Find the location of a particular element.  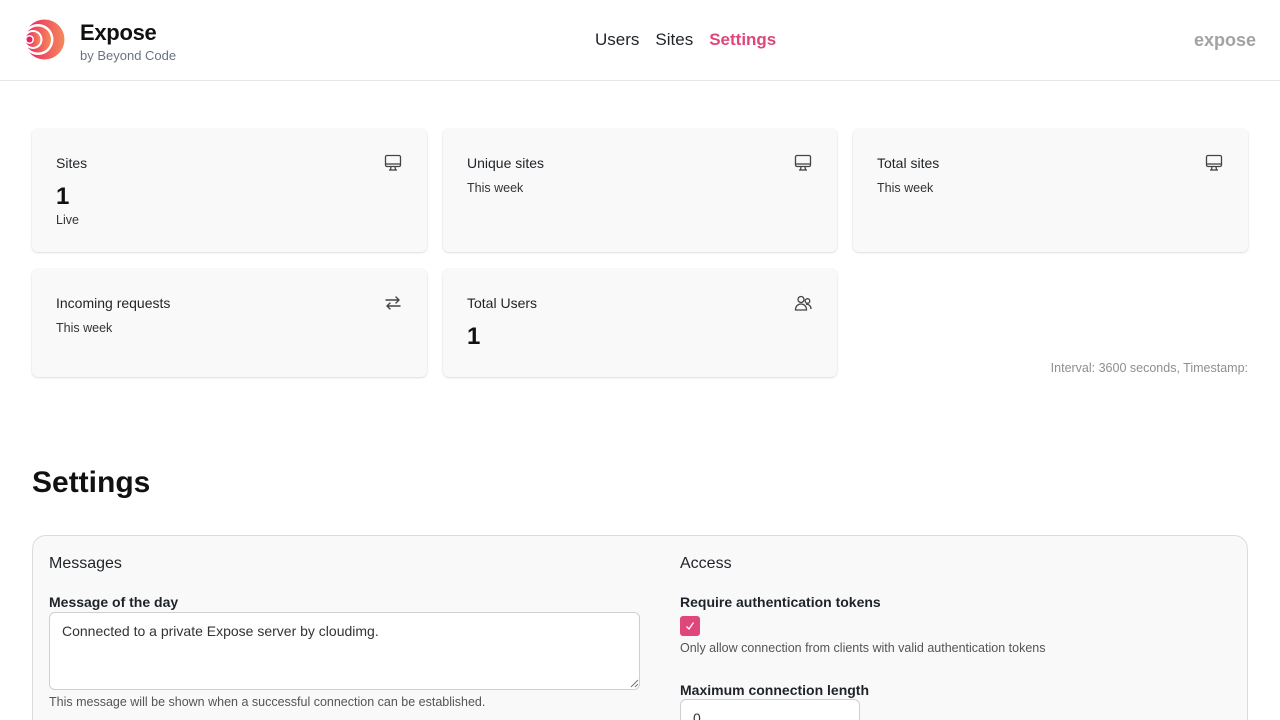

expose-logo-icon is located at coordinates (44, 39).